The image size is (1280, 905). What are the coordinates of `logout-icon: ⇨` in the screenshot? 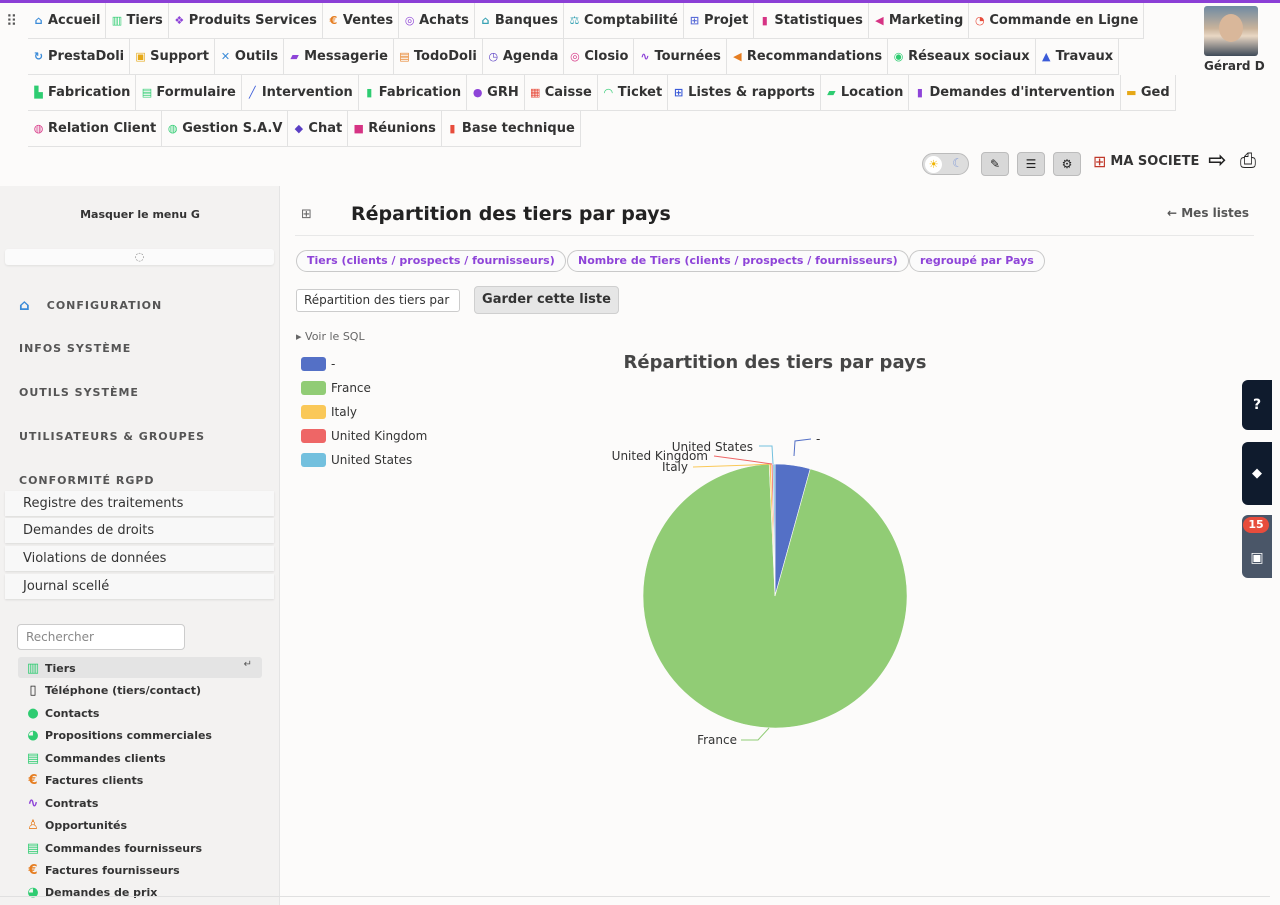 It's located at (1217, 160).